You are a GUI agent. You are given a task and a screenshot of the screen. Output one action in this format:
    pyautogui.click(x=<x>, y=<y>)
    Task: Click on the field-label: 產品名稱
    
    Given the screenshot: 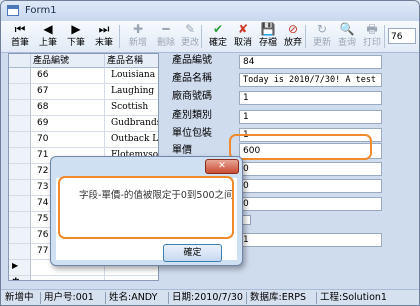 What is the action you would take?
    pyautogui.click(x=192, y=78)
    